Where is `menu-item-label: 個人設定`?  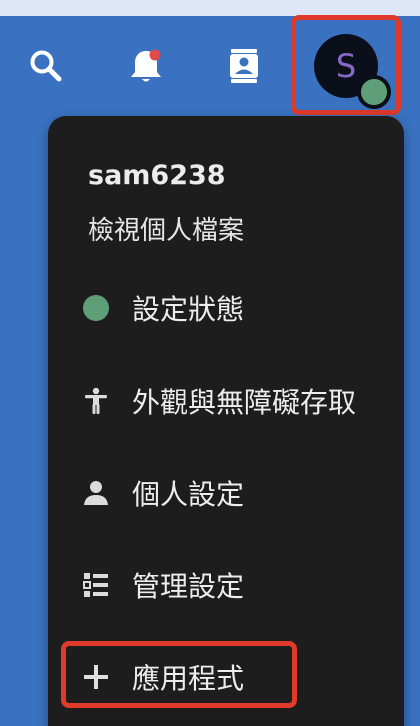 menu-item-label: 個人設定 is located at coordinates (188, 494).